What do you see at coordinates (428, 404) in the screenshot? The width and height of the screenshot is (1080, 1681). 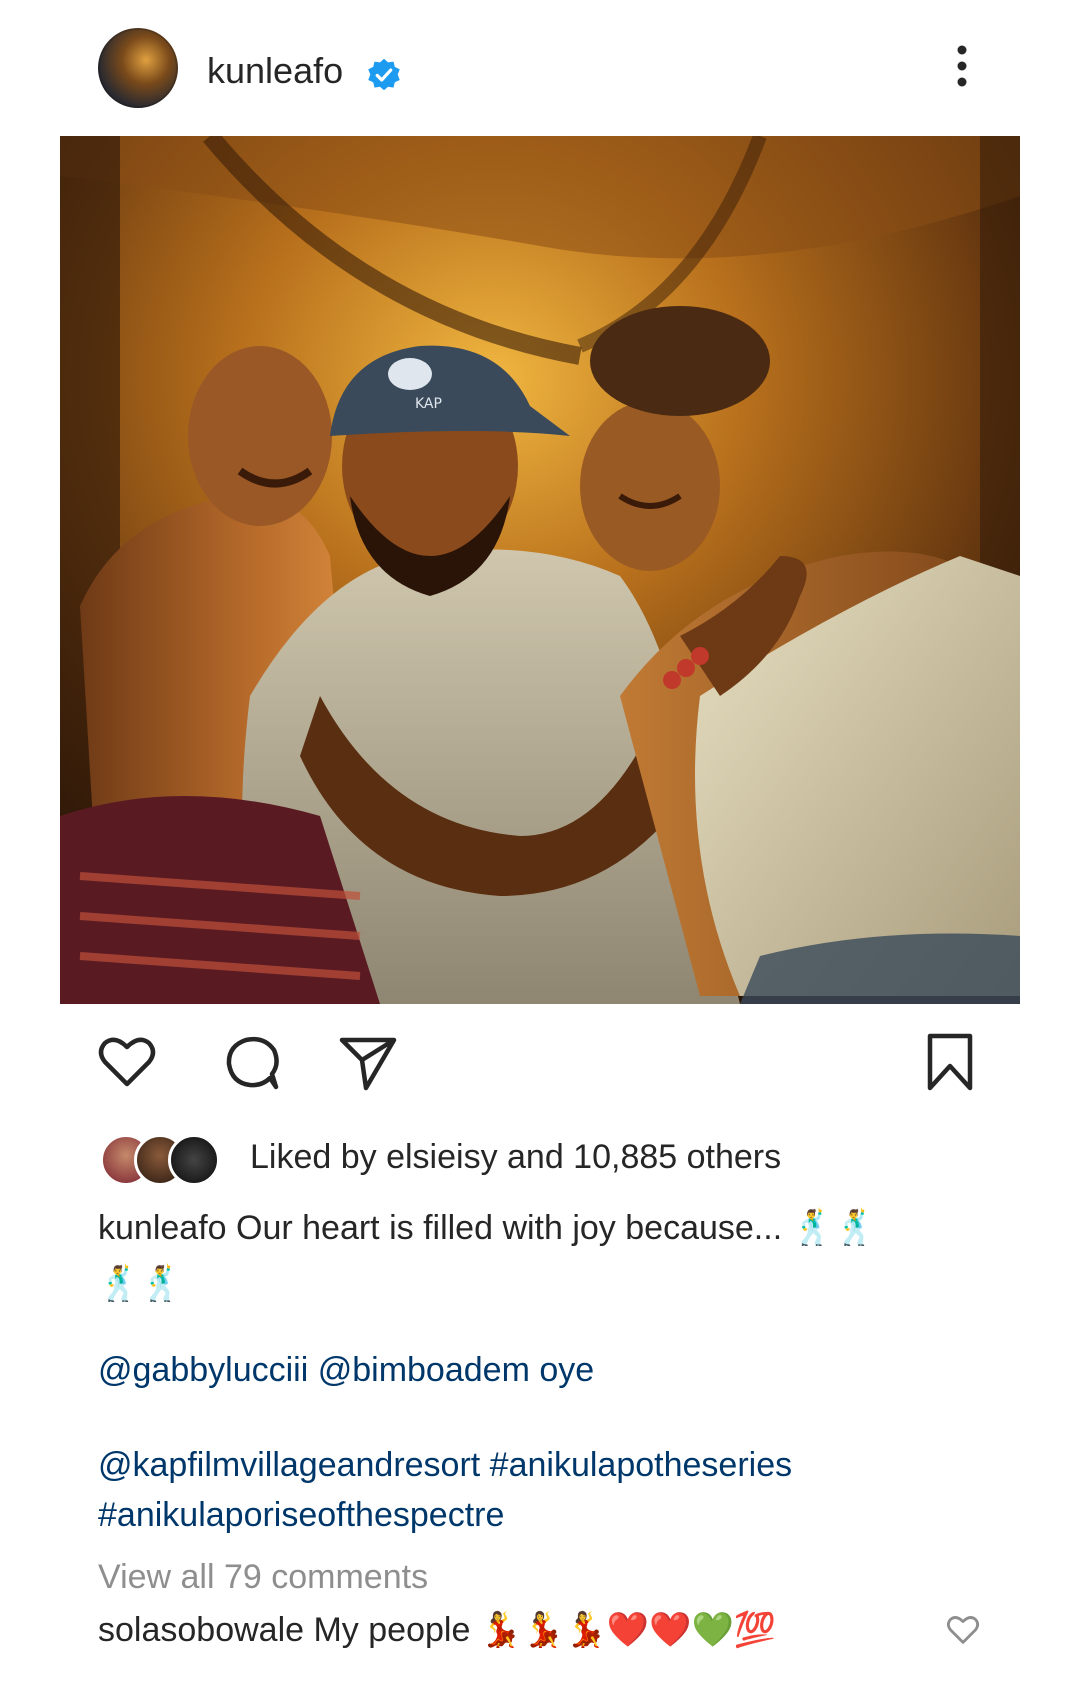 I see `cap-logo-text: KAP` at bounding box center [428, 404].